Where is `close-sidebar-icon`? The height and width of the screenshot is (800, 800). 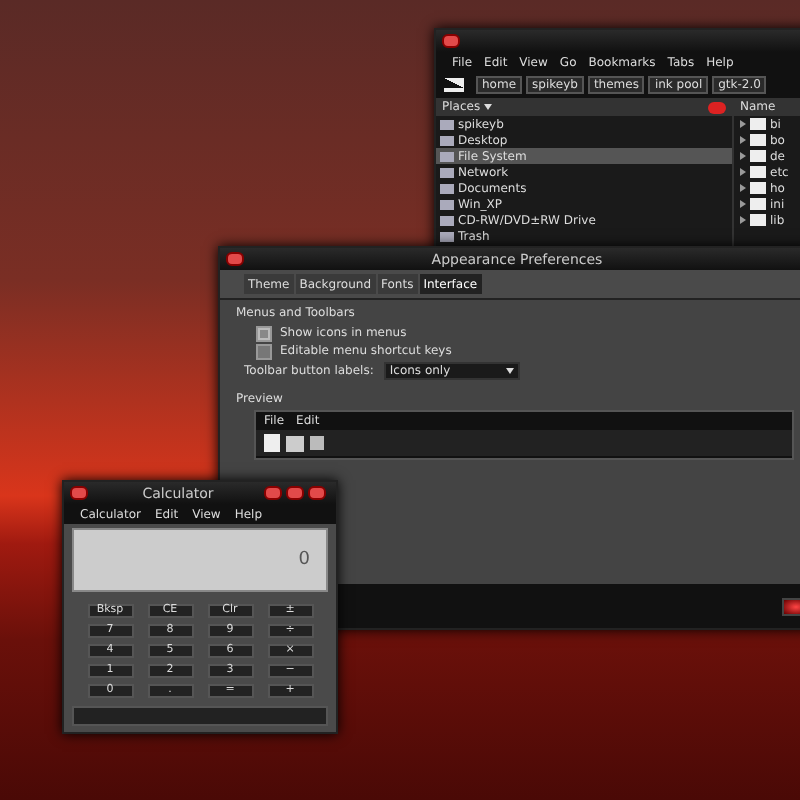
close-sidebar-icon is located at coordinates (717, 107).